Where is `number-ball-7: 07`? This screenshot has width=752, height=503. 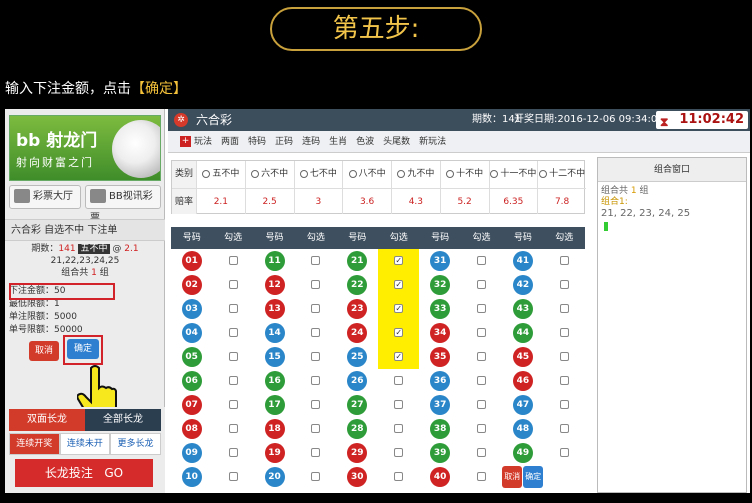 number-ball-7: 07 is located at coordinates (191, 405).